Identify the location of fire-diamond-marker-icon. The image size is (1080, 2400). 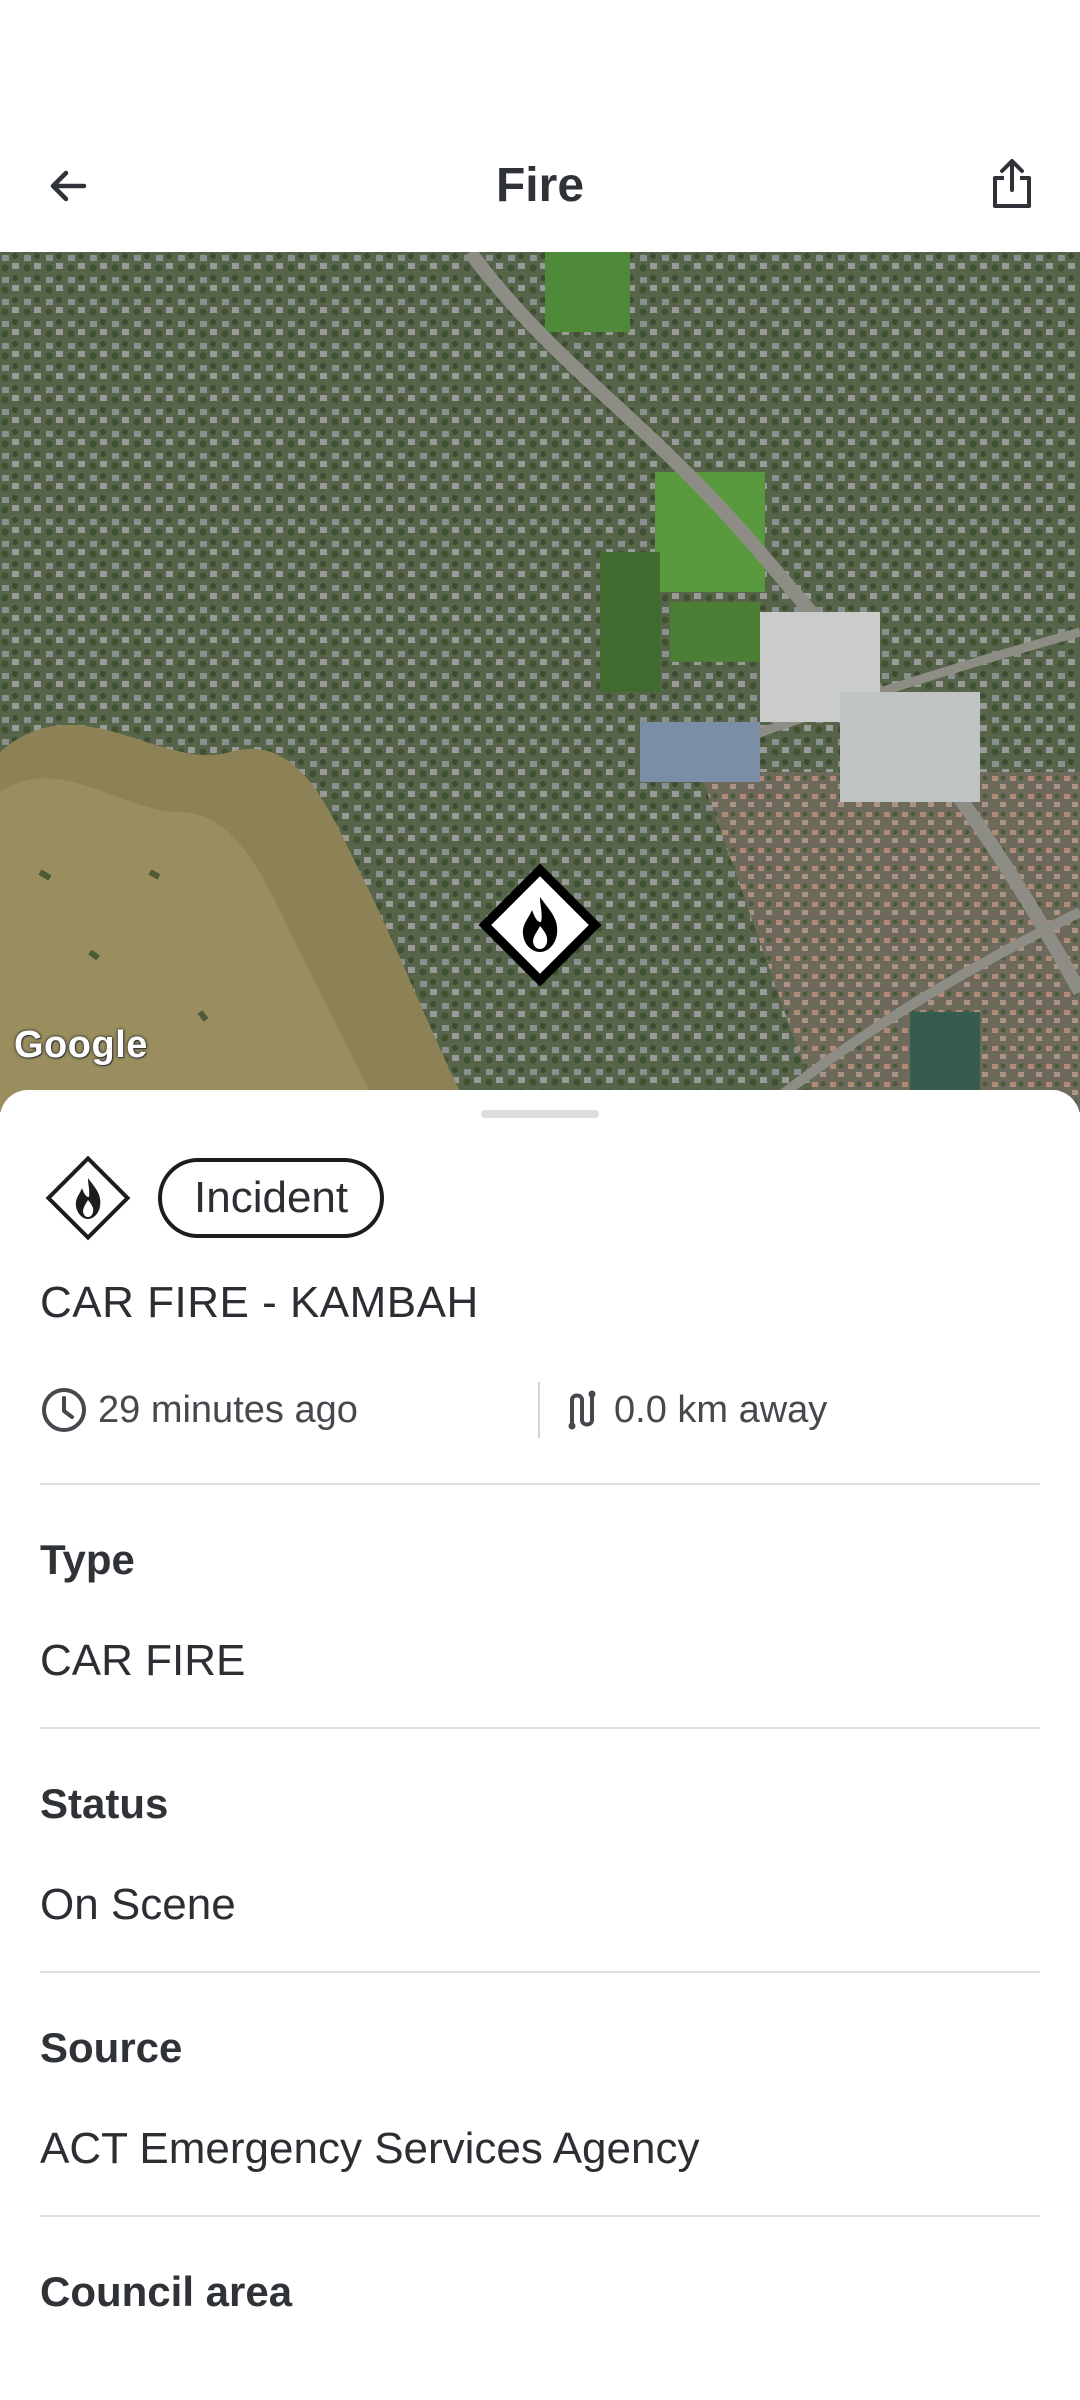
(540, 925).